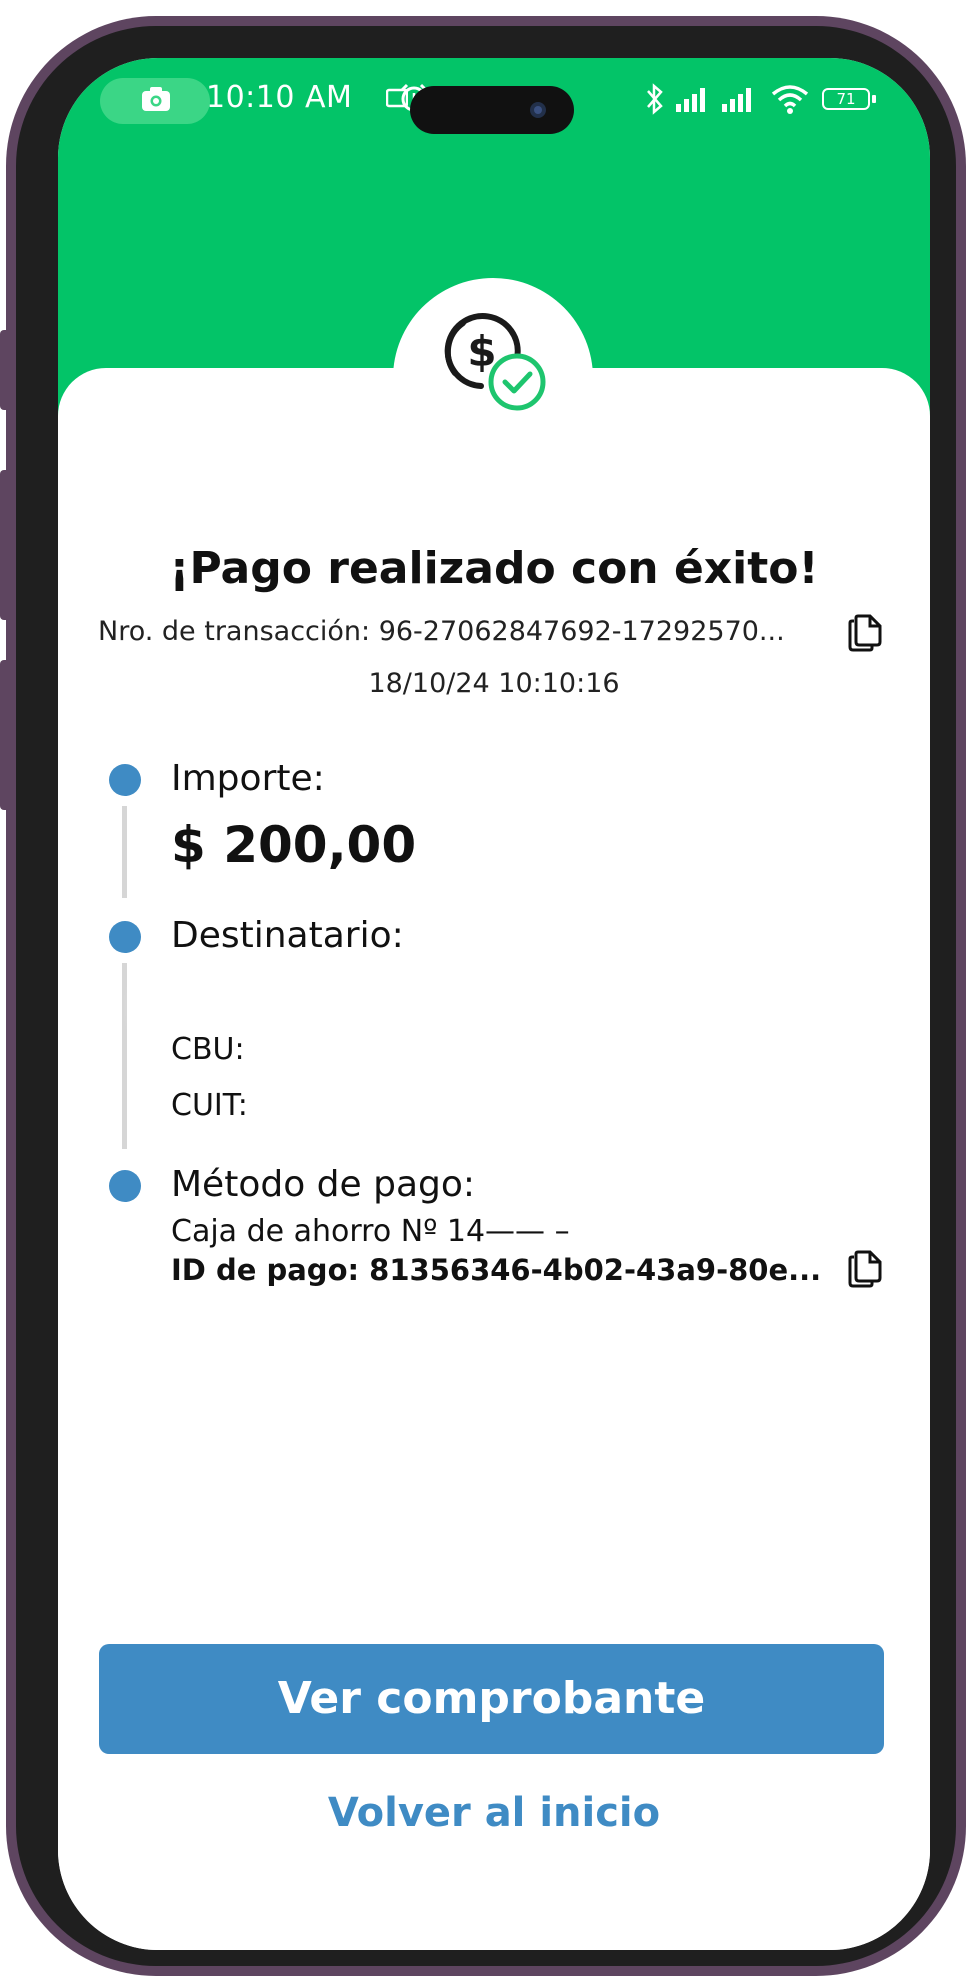 Image resolution: width=971 pixels, height=1979 pixels. Describe the element at coordinates (494, 568) in the screenshot. I see `success-title: ¡Pago realizado con éxito!` at that location.